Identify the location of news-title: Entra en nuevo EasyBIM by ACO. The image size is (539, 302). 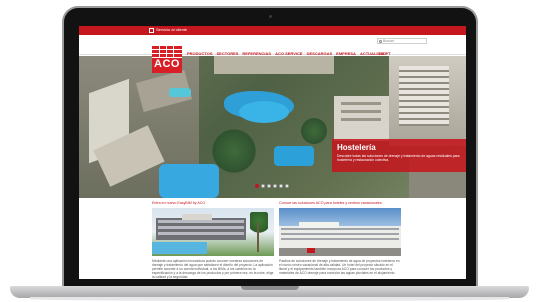
(213, 203).